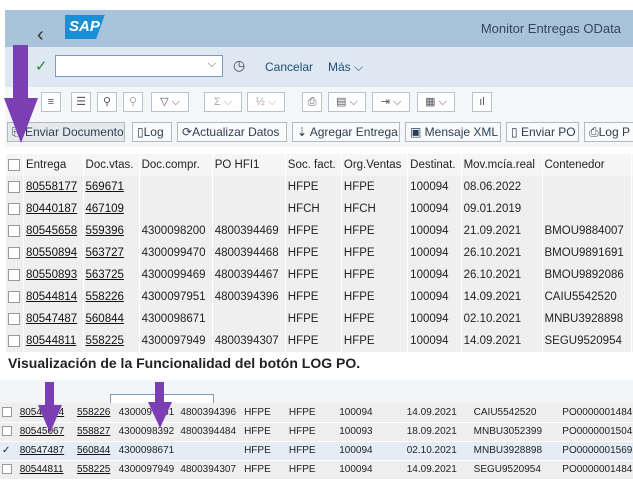 Image resolution: width=633 pixels, height=480 pixels. Describe the element at coordinates (41, 66) in the screenshot. I see `checkmark-icon: ✓` at that location.